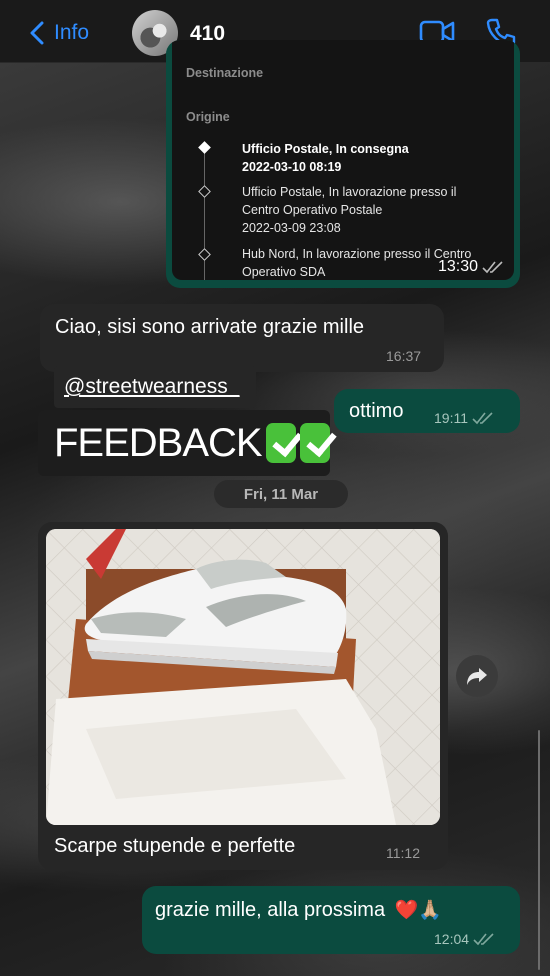 The width and height of the screenshot is (550, 976). Describe the element at coordinates (72, 32) in the screenshot. I see `back-label: Info` at that location.